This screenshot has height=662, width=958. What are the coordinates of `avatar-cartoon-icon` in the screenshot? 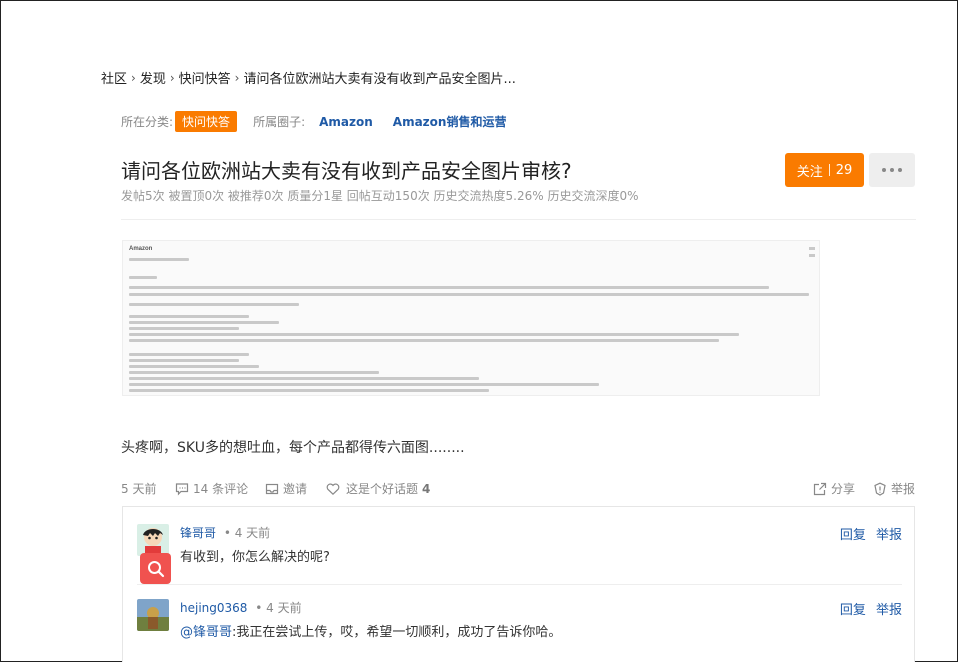 It's located at (153, 540).